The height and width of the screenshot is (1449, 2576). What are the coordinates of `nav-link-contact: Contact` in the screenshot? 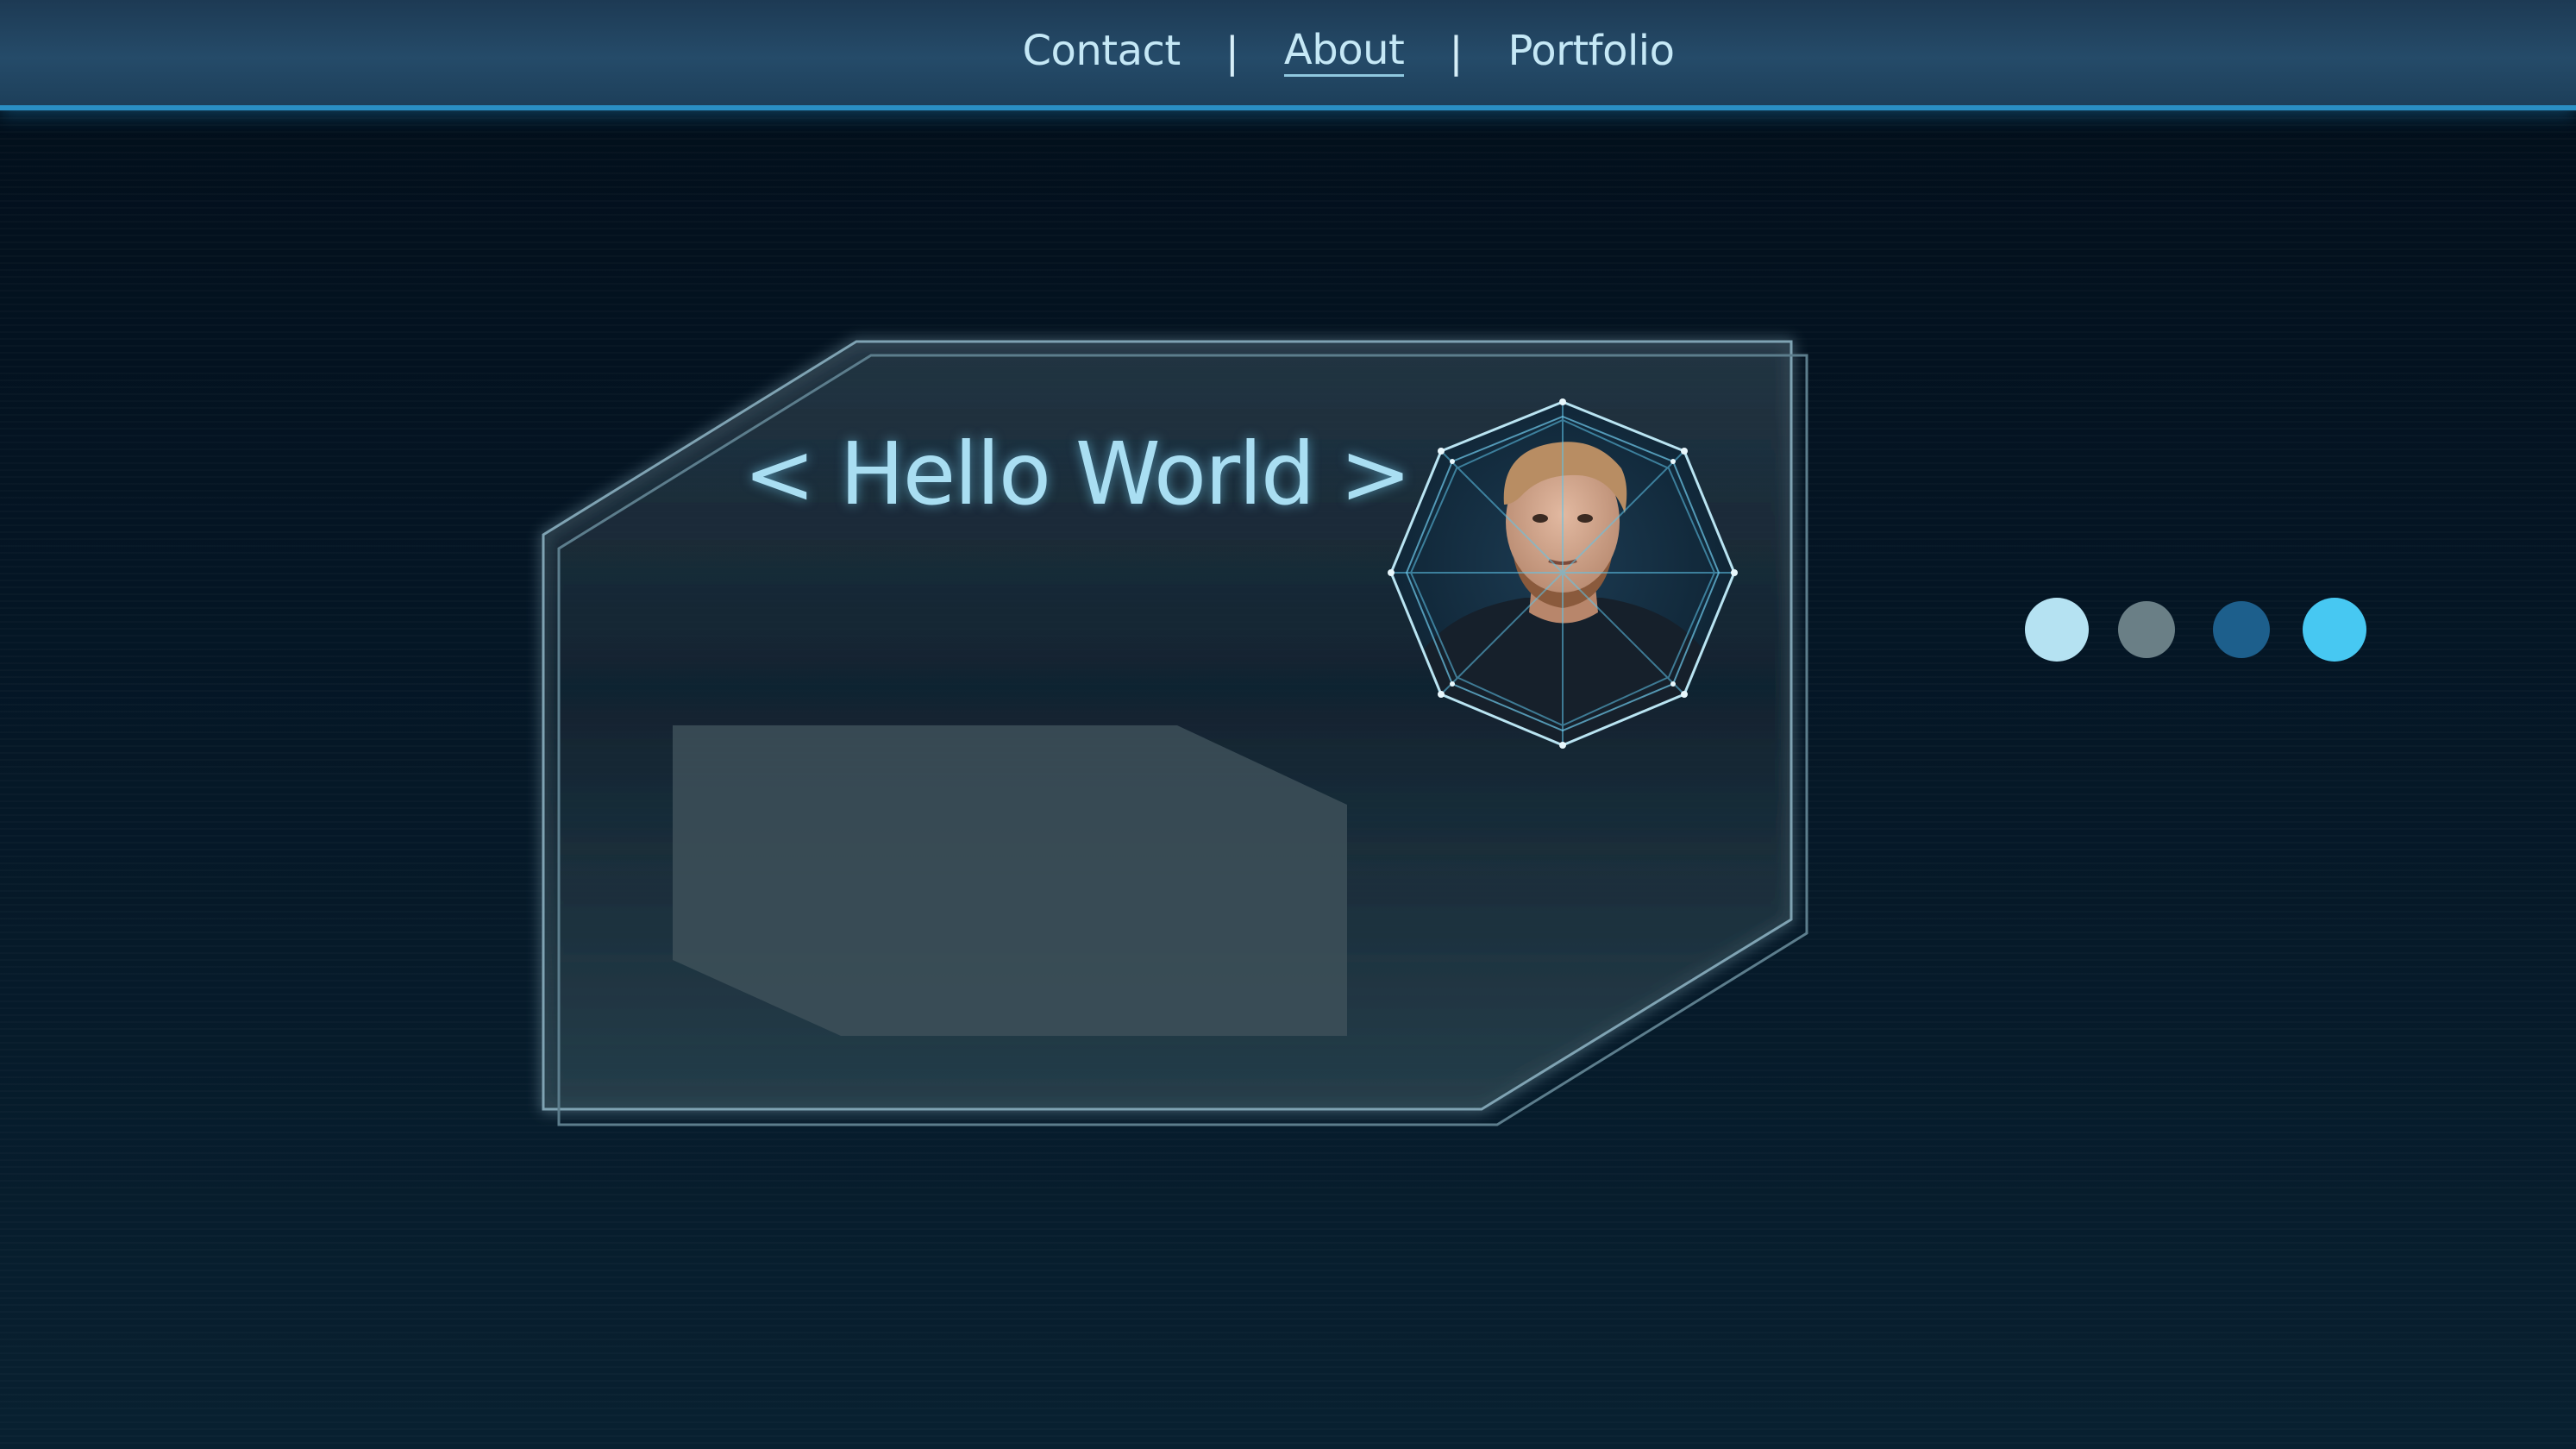 It's located at (1102, 52).